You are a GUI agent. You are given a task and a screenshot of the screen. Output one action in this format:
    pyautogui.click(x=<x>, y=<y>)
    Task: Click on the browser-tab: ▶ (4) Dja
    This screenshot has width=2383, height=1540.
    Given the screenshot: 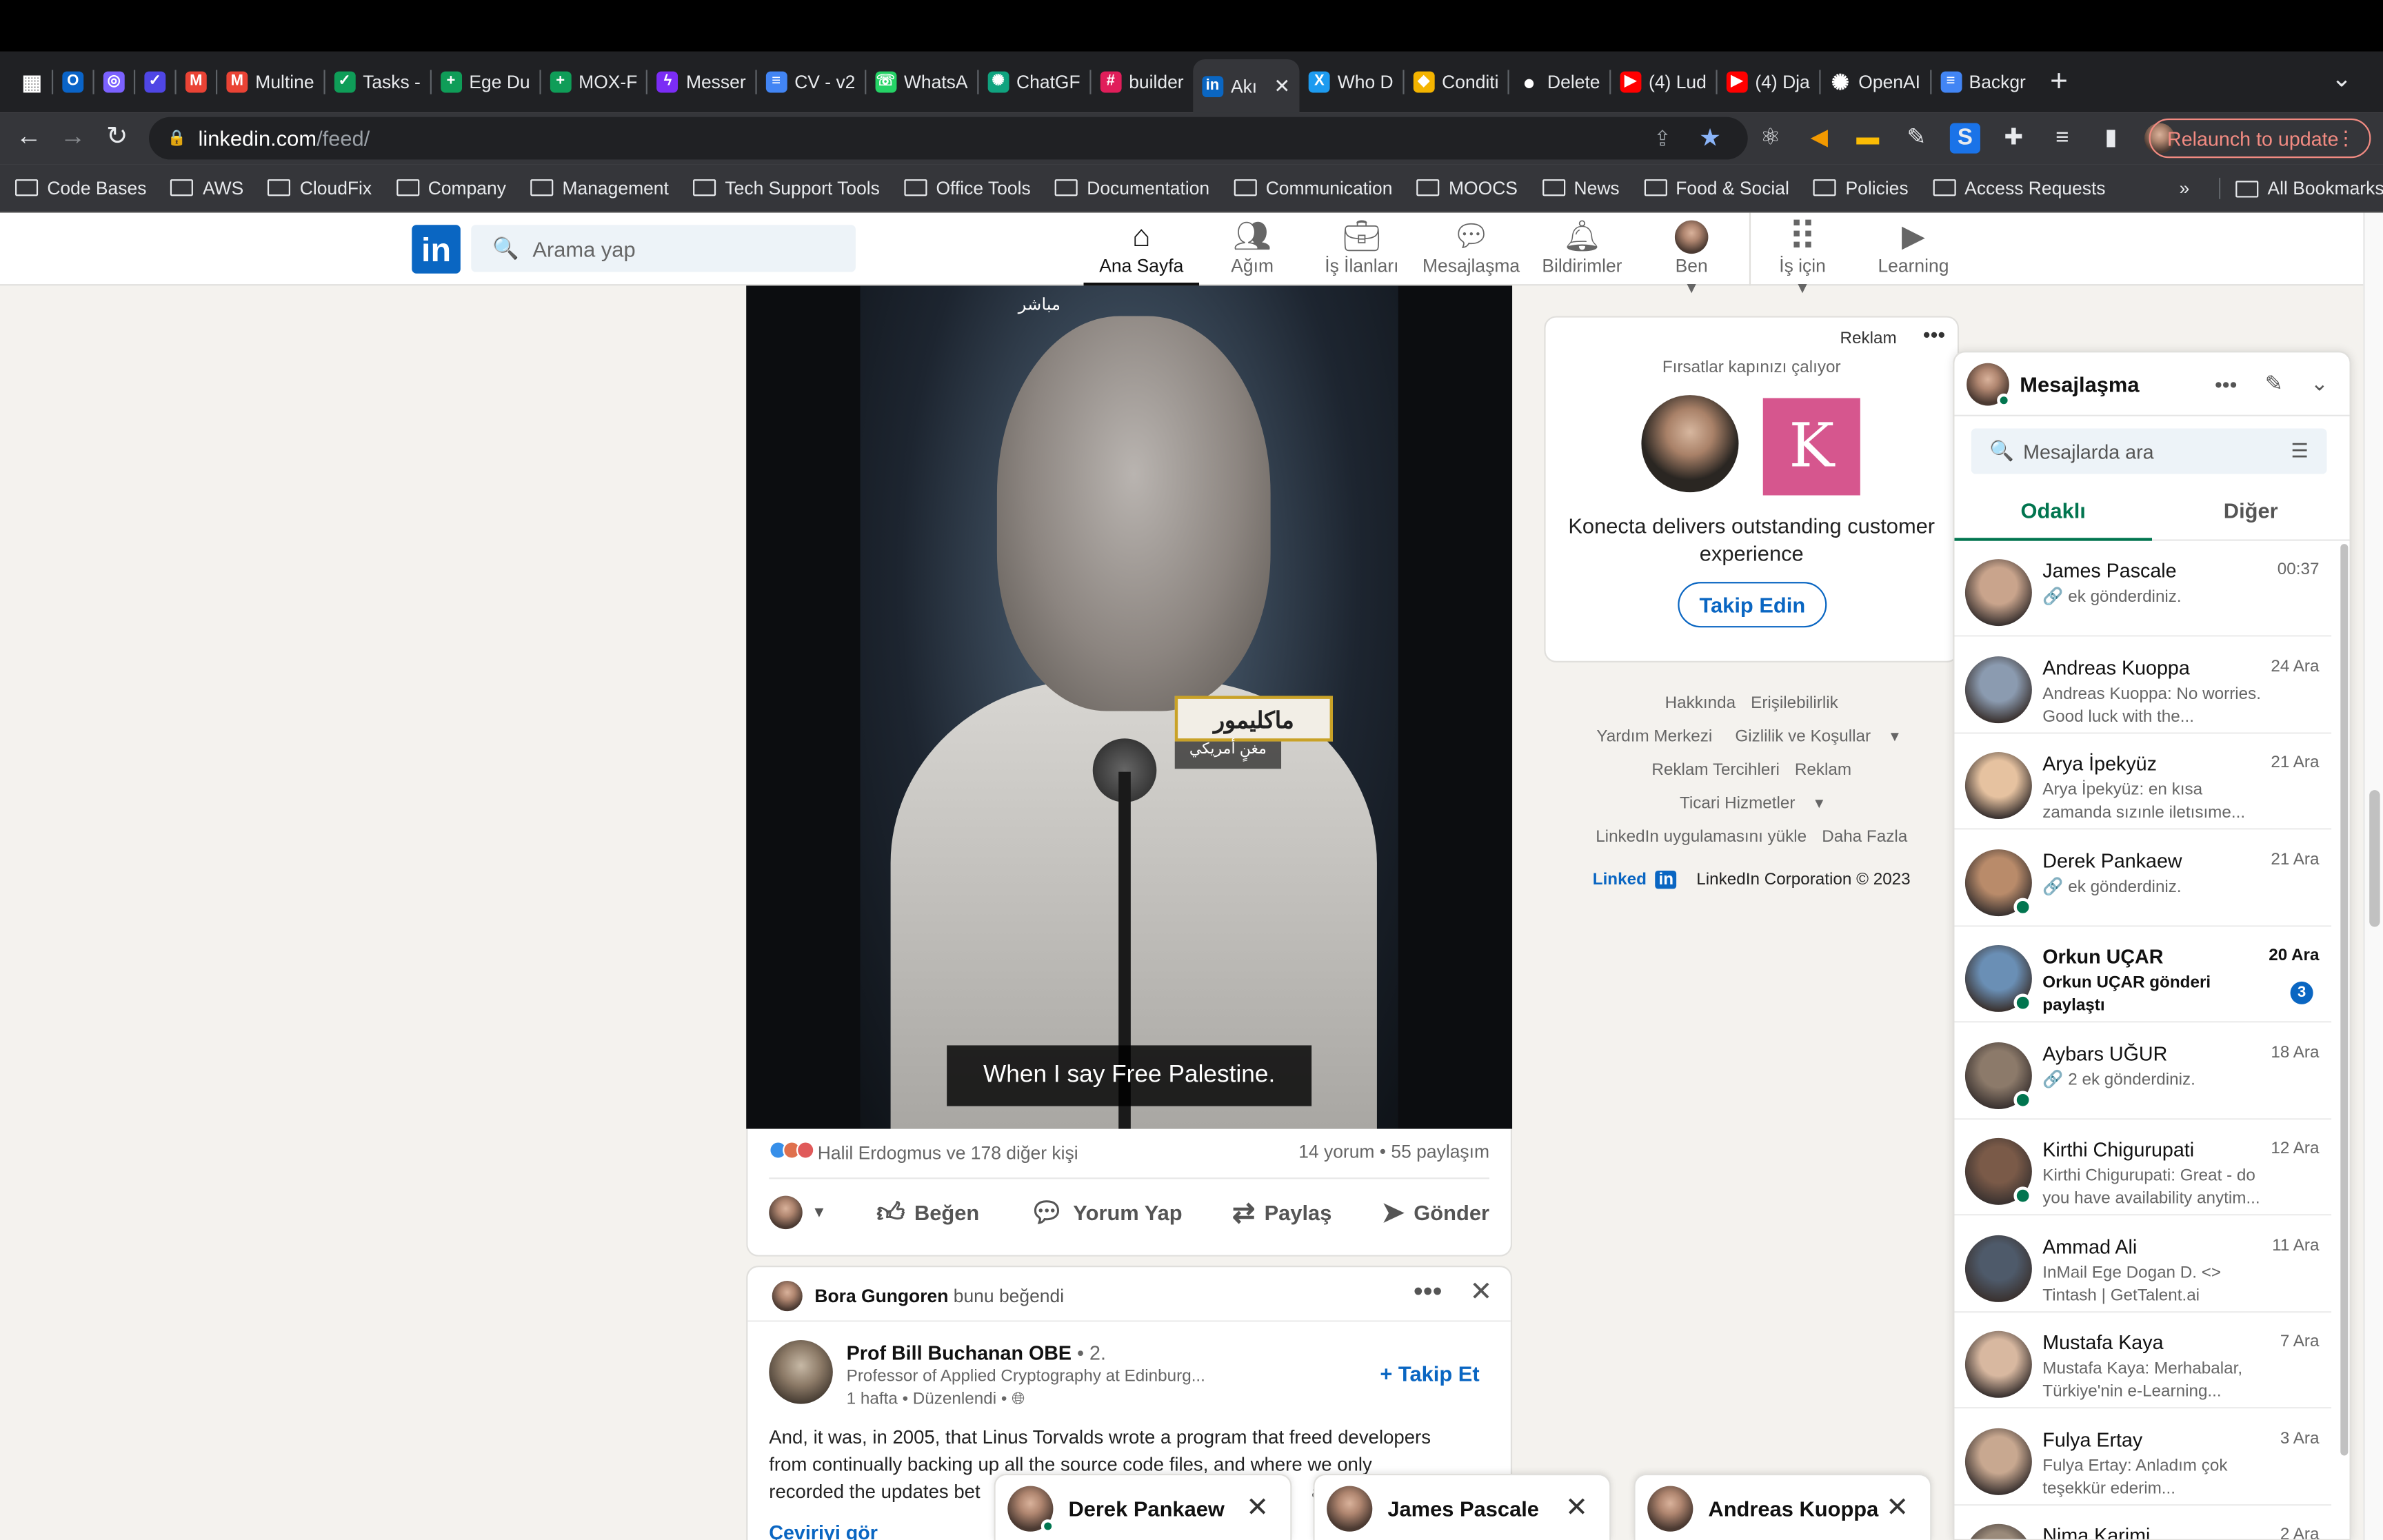 What is the action you would take?
    pyautogui.click(x=1768, y=82)
    